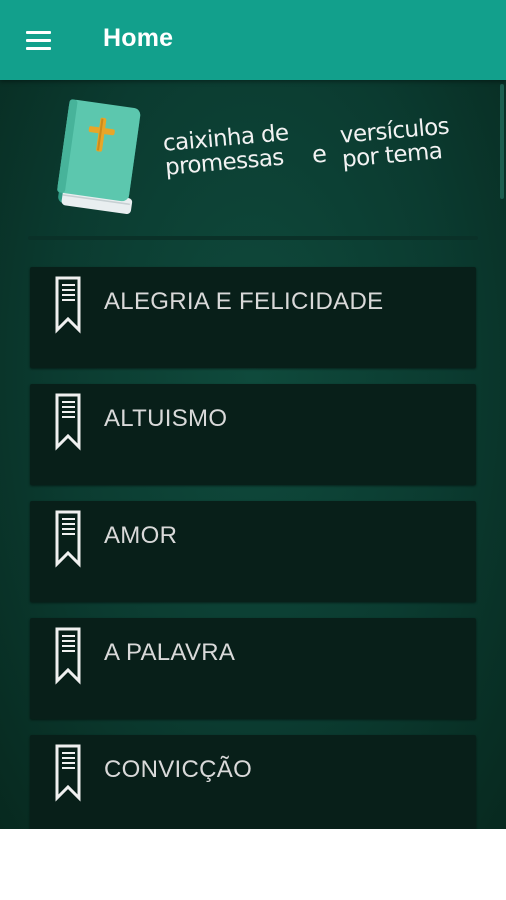 The image size is (506, 900). I want to click on banner-title-right: versículos por tema, so click(394, 143).